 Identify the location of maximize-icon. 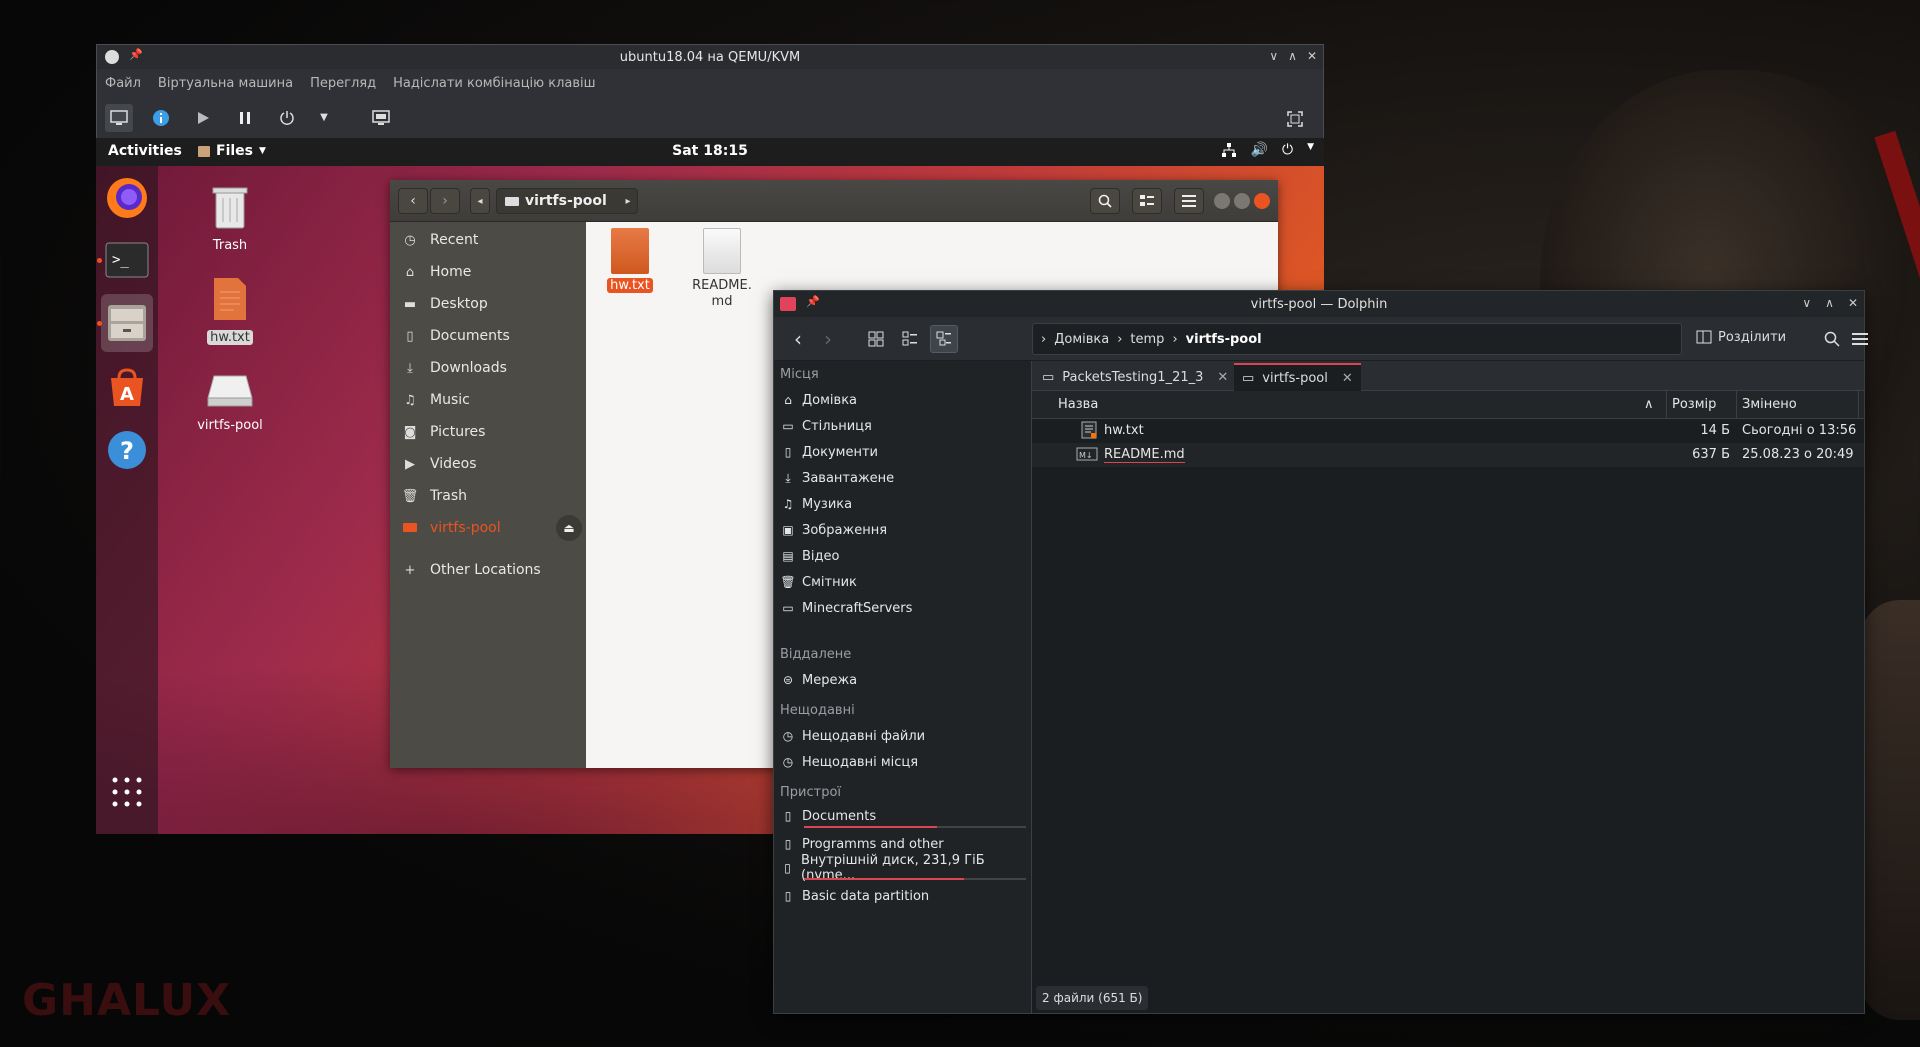
(1242, 201).